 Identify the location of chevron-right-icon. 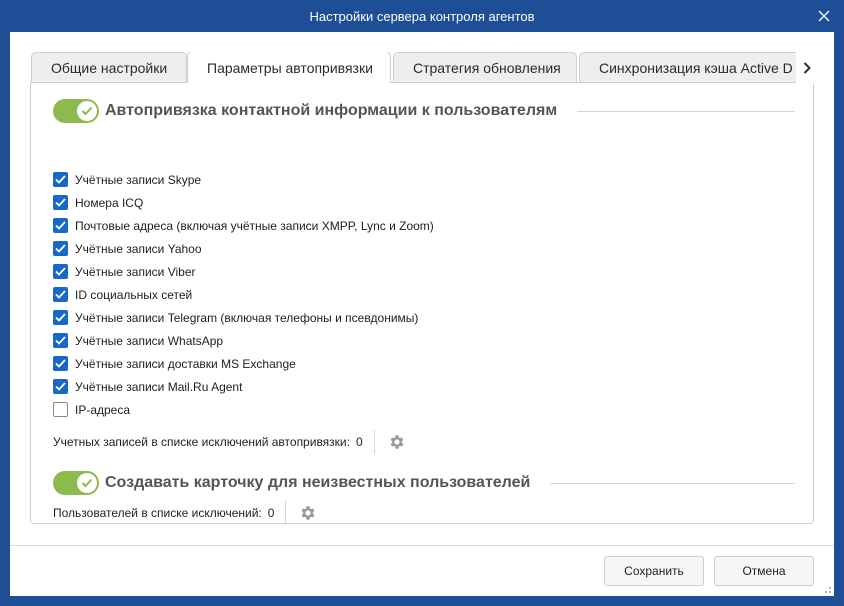
(807, 67).